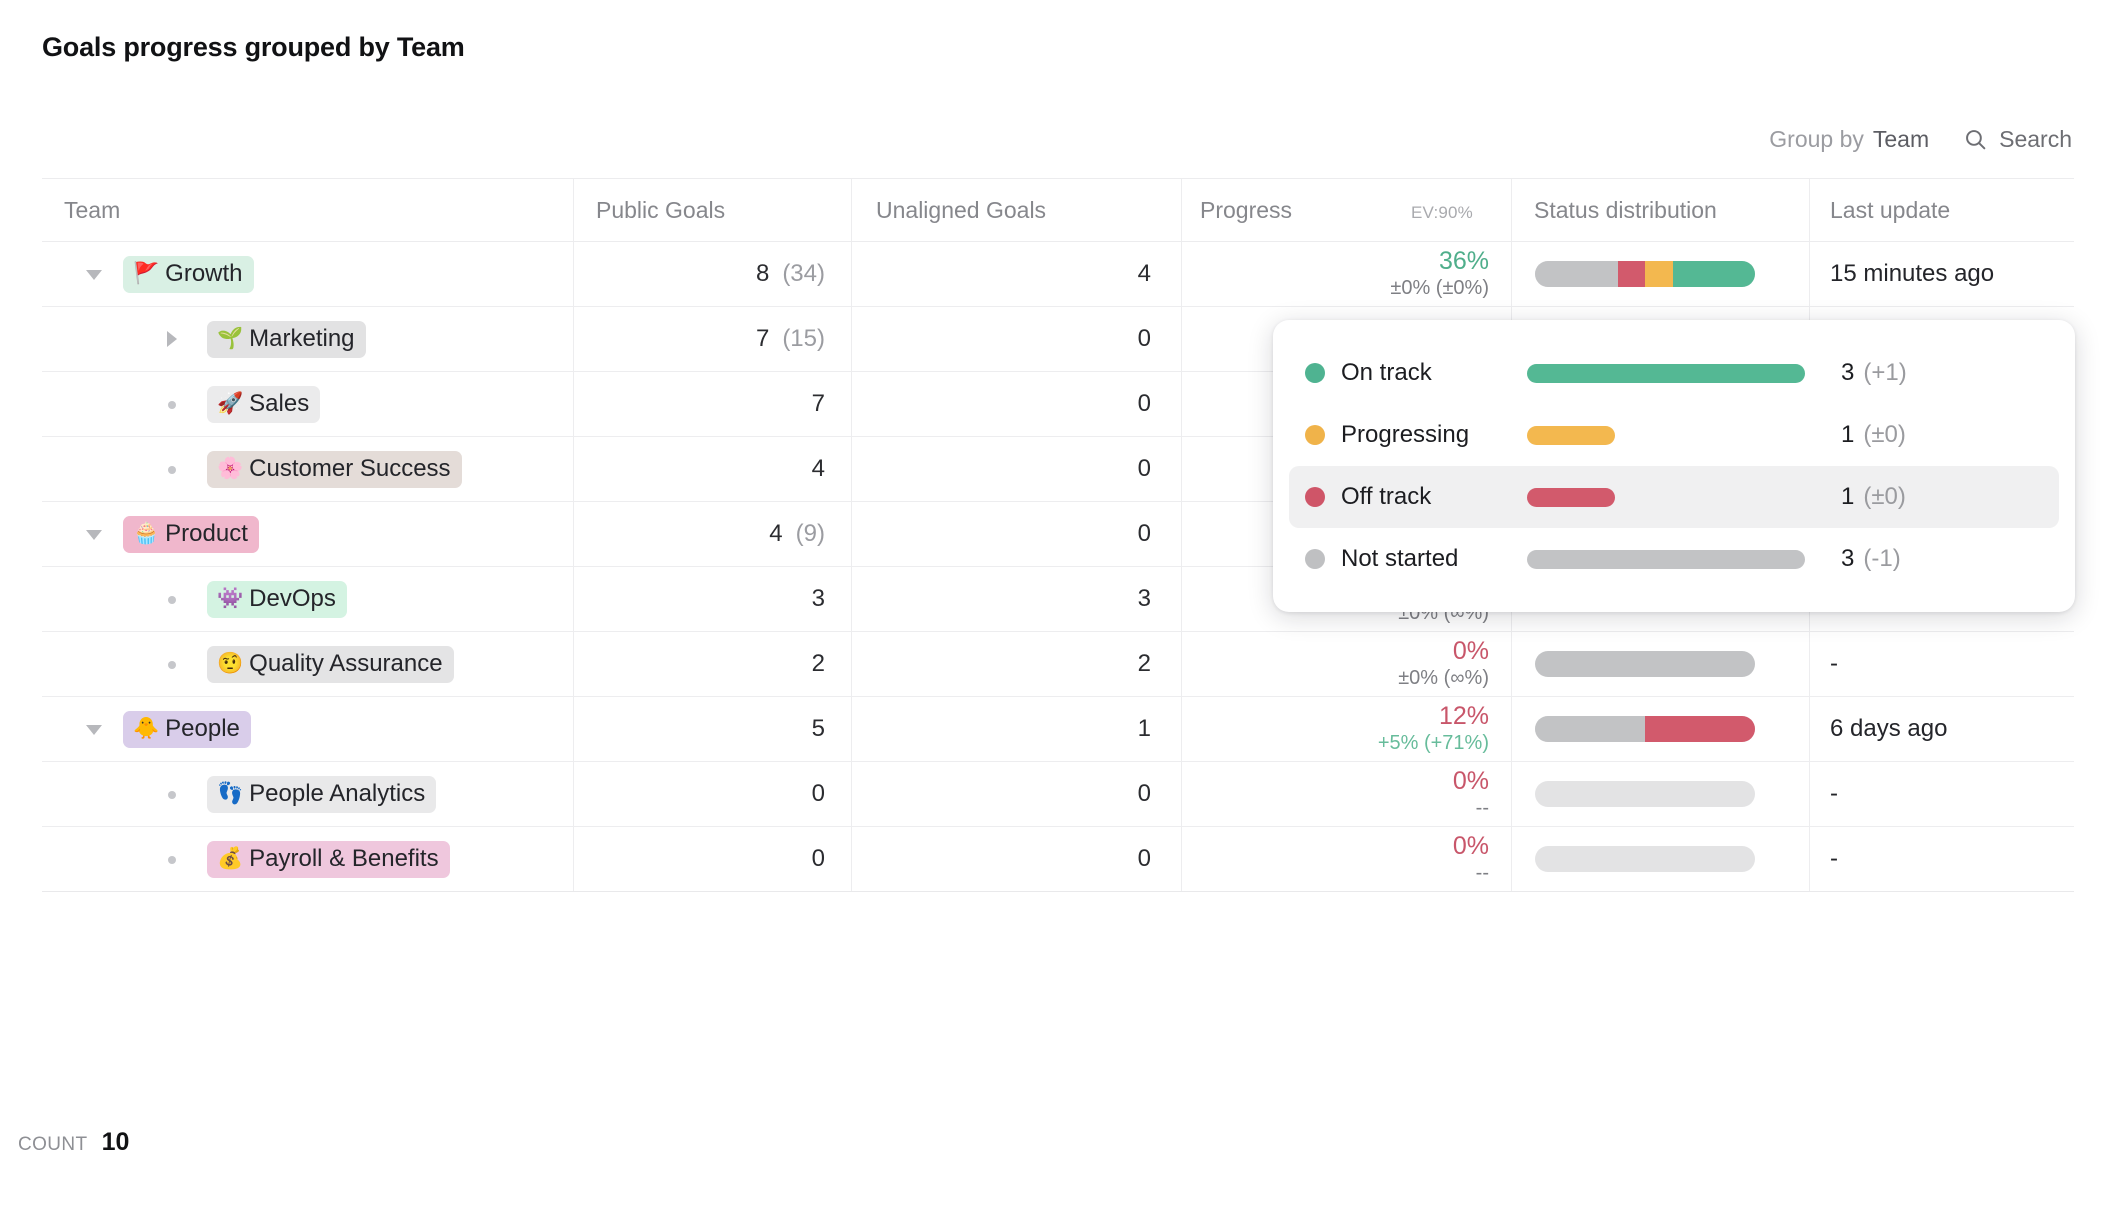 The width and height of the screenshot is (2112, 1226). What do you see at coordinates (230, 663) in the screenshot?
I see `team-emoji-icon: 🤨` at bounding box center [230, 663].